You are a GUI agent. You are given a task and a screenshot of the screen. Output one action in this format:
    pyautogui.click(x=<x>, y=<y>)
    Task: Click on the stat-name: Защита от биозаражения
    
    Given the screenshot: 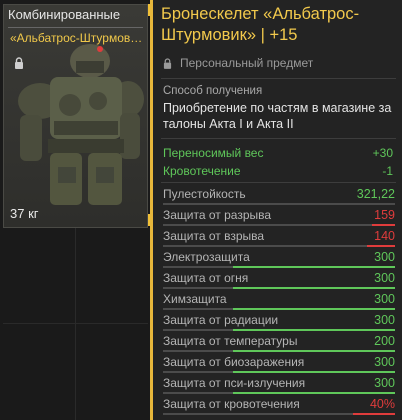 What is the action you would take?
    pyautogui.click(x=234, y=362)
    